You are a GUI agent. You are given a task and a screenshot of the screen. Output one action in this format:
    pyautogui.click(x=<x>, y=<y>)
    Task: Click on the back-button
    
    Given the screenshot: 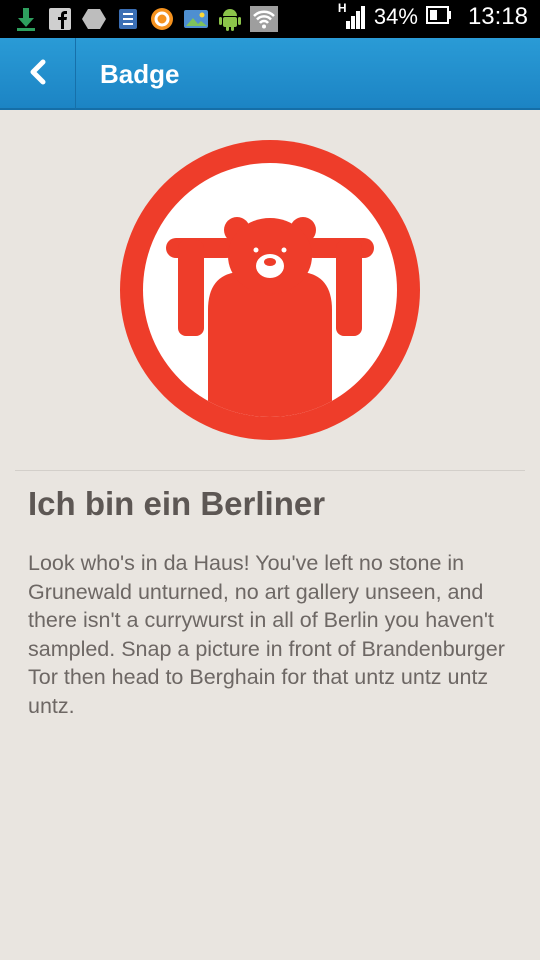 What is the action you would take?
    pyautogui.click(x=38, y=74)
    